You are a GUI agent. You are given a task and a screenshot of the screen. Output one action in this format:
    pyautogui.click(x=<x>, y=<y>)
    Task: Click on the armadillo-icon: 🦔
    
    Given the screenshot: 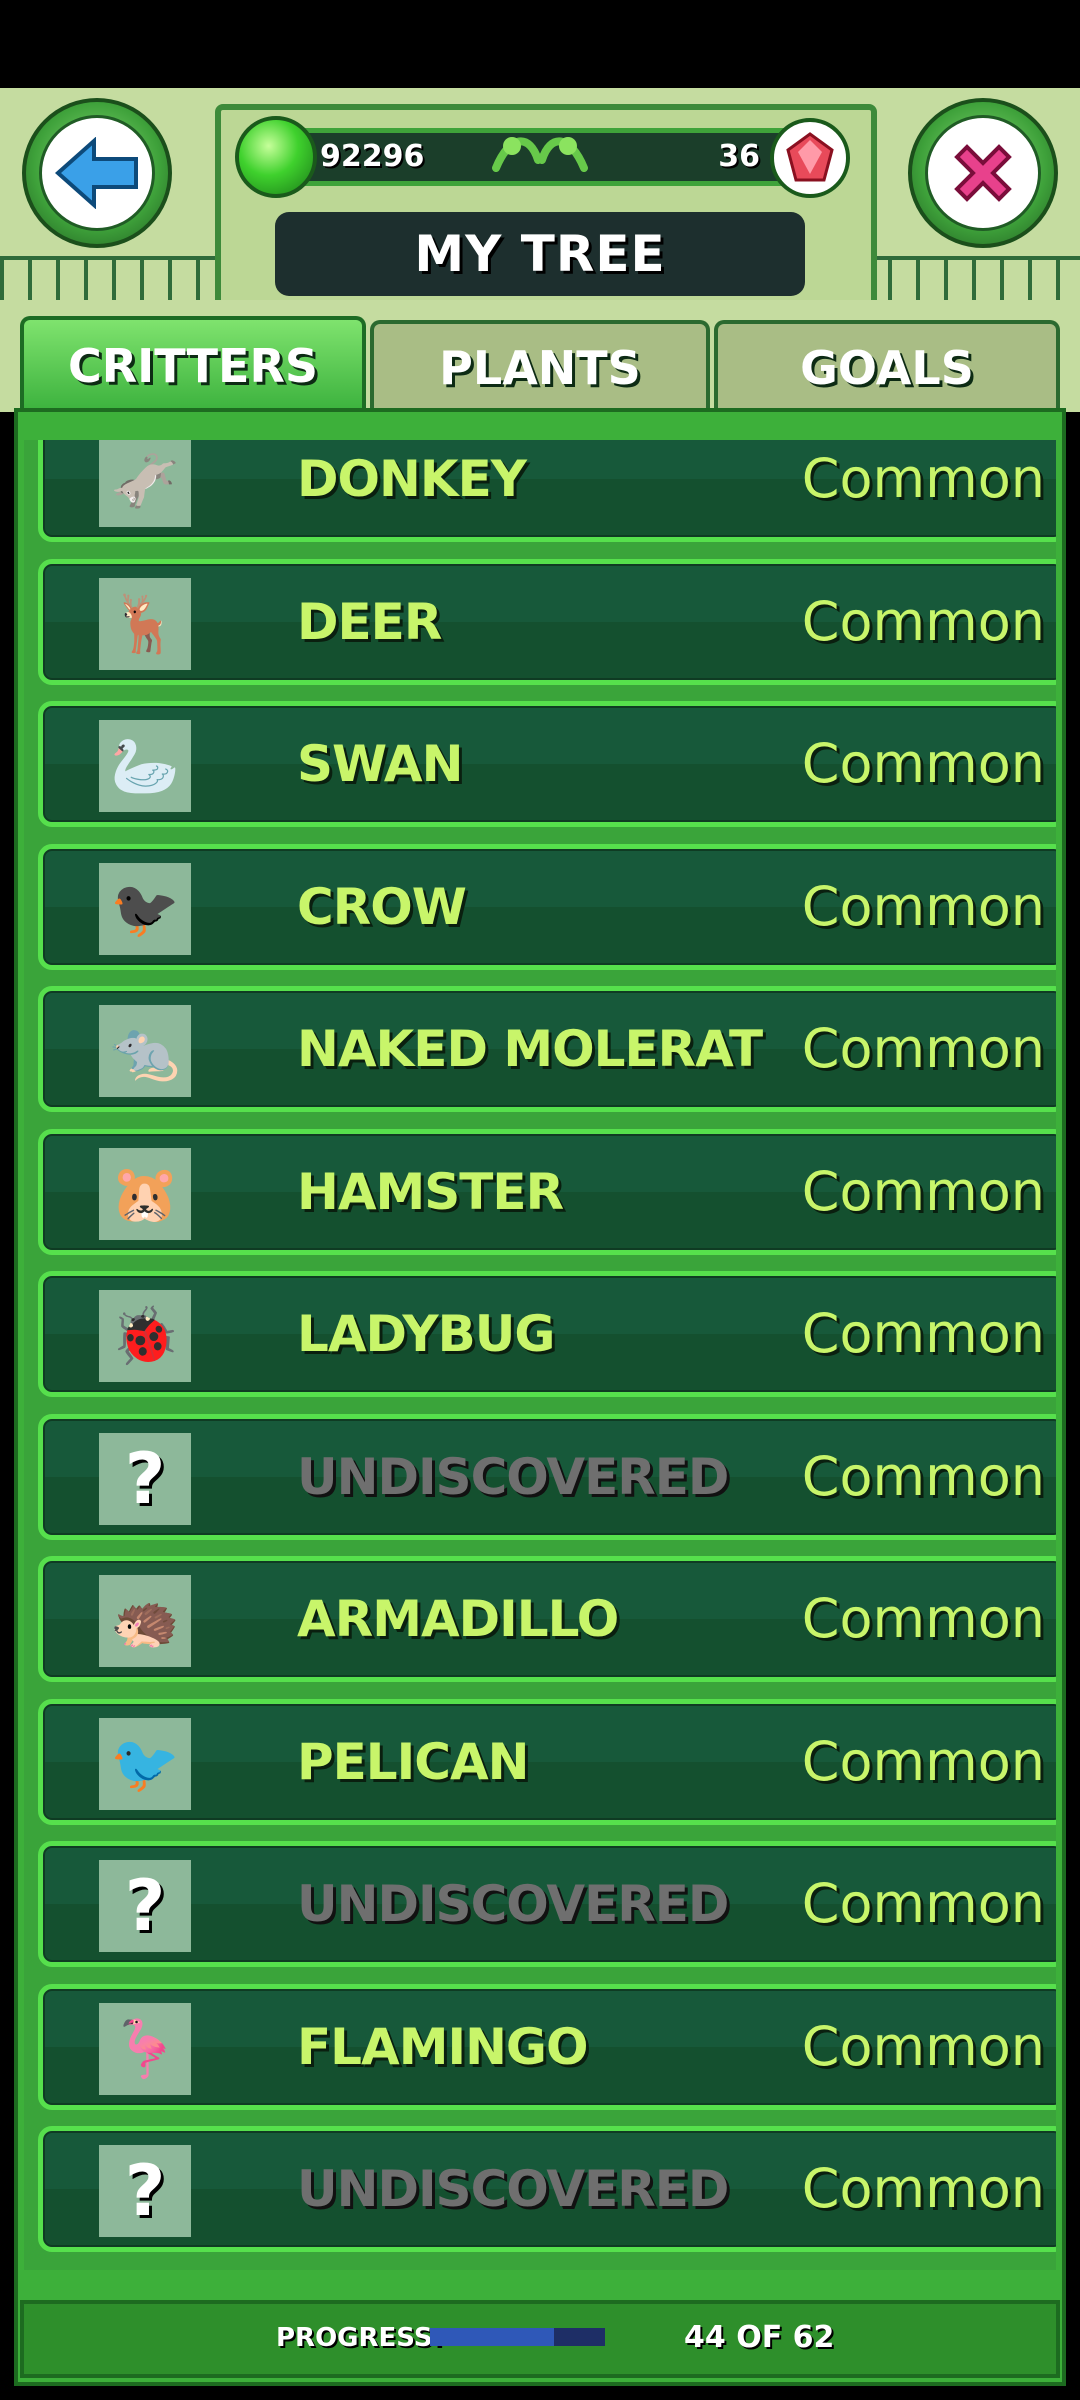 What is the action you would take?
    pyautogui.click(x=145, y=1621)
    